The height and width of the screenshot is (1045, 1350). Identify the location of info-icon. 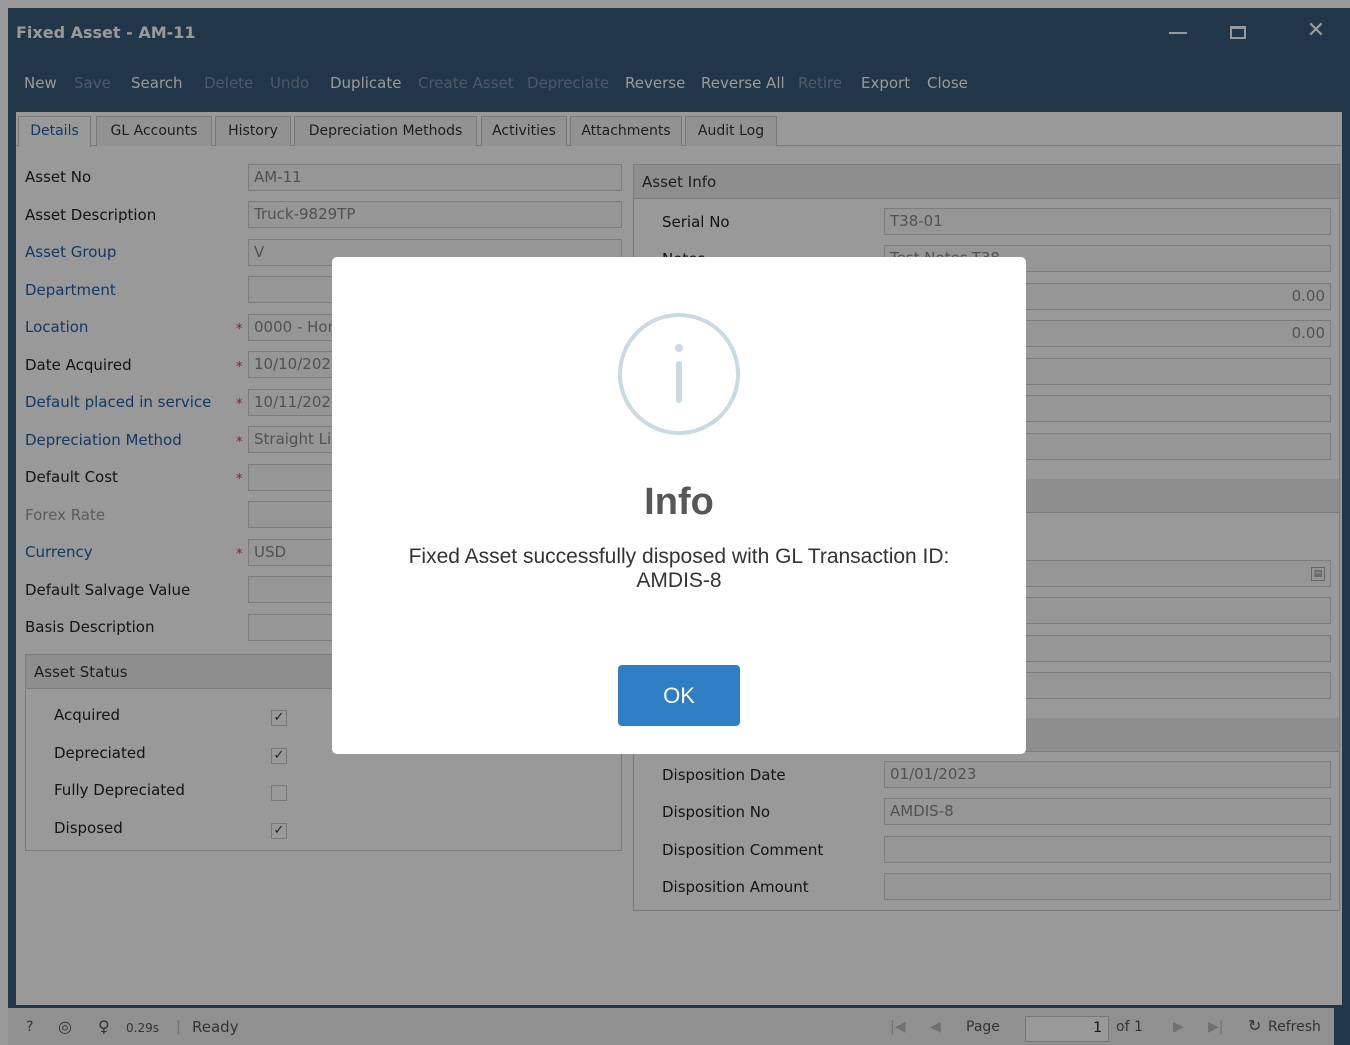
(679, 374).